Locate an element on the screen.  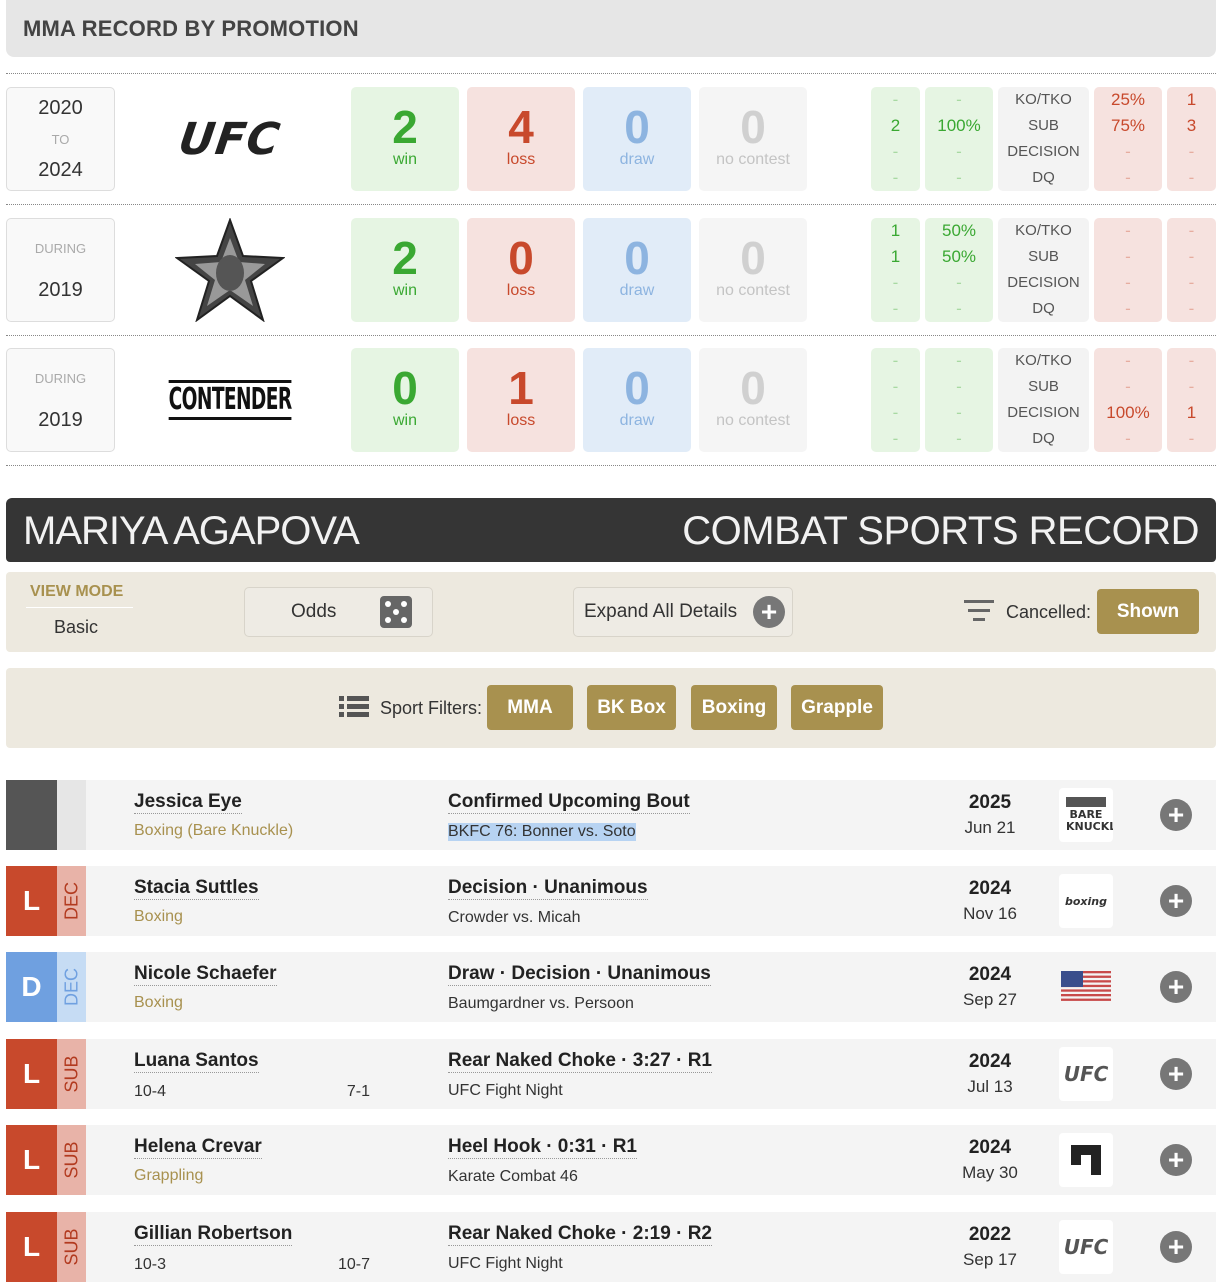
win-method-pcts: - 100% - - is located at coordinates (959, 139).